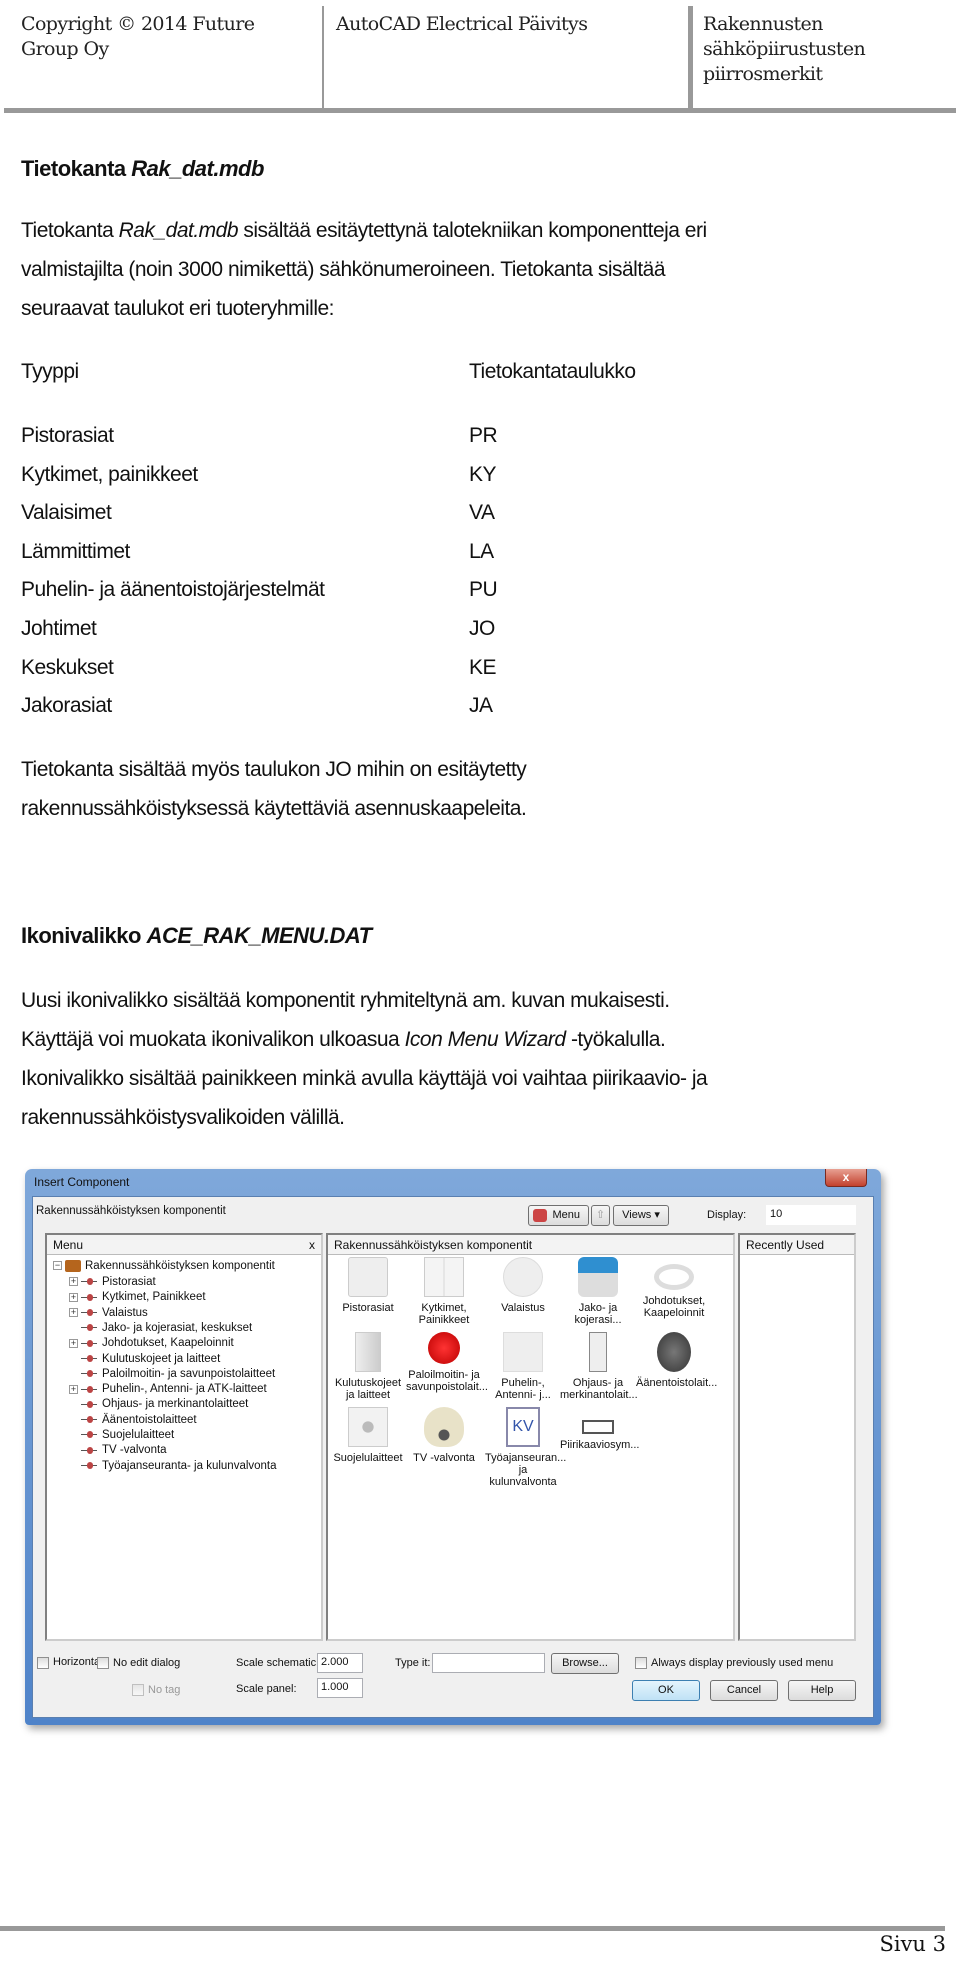 The image size is (960, 1963). Describe the element at coordinates (67, 435) in the screenshot. I see `table-row-type: Pistorasiat` at that location.